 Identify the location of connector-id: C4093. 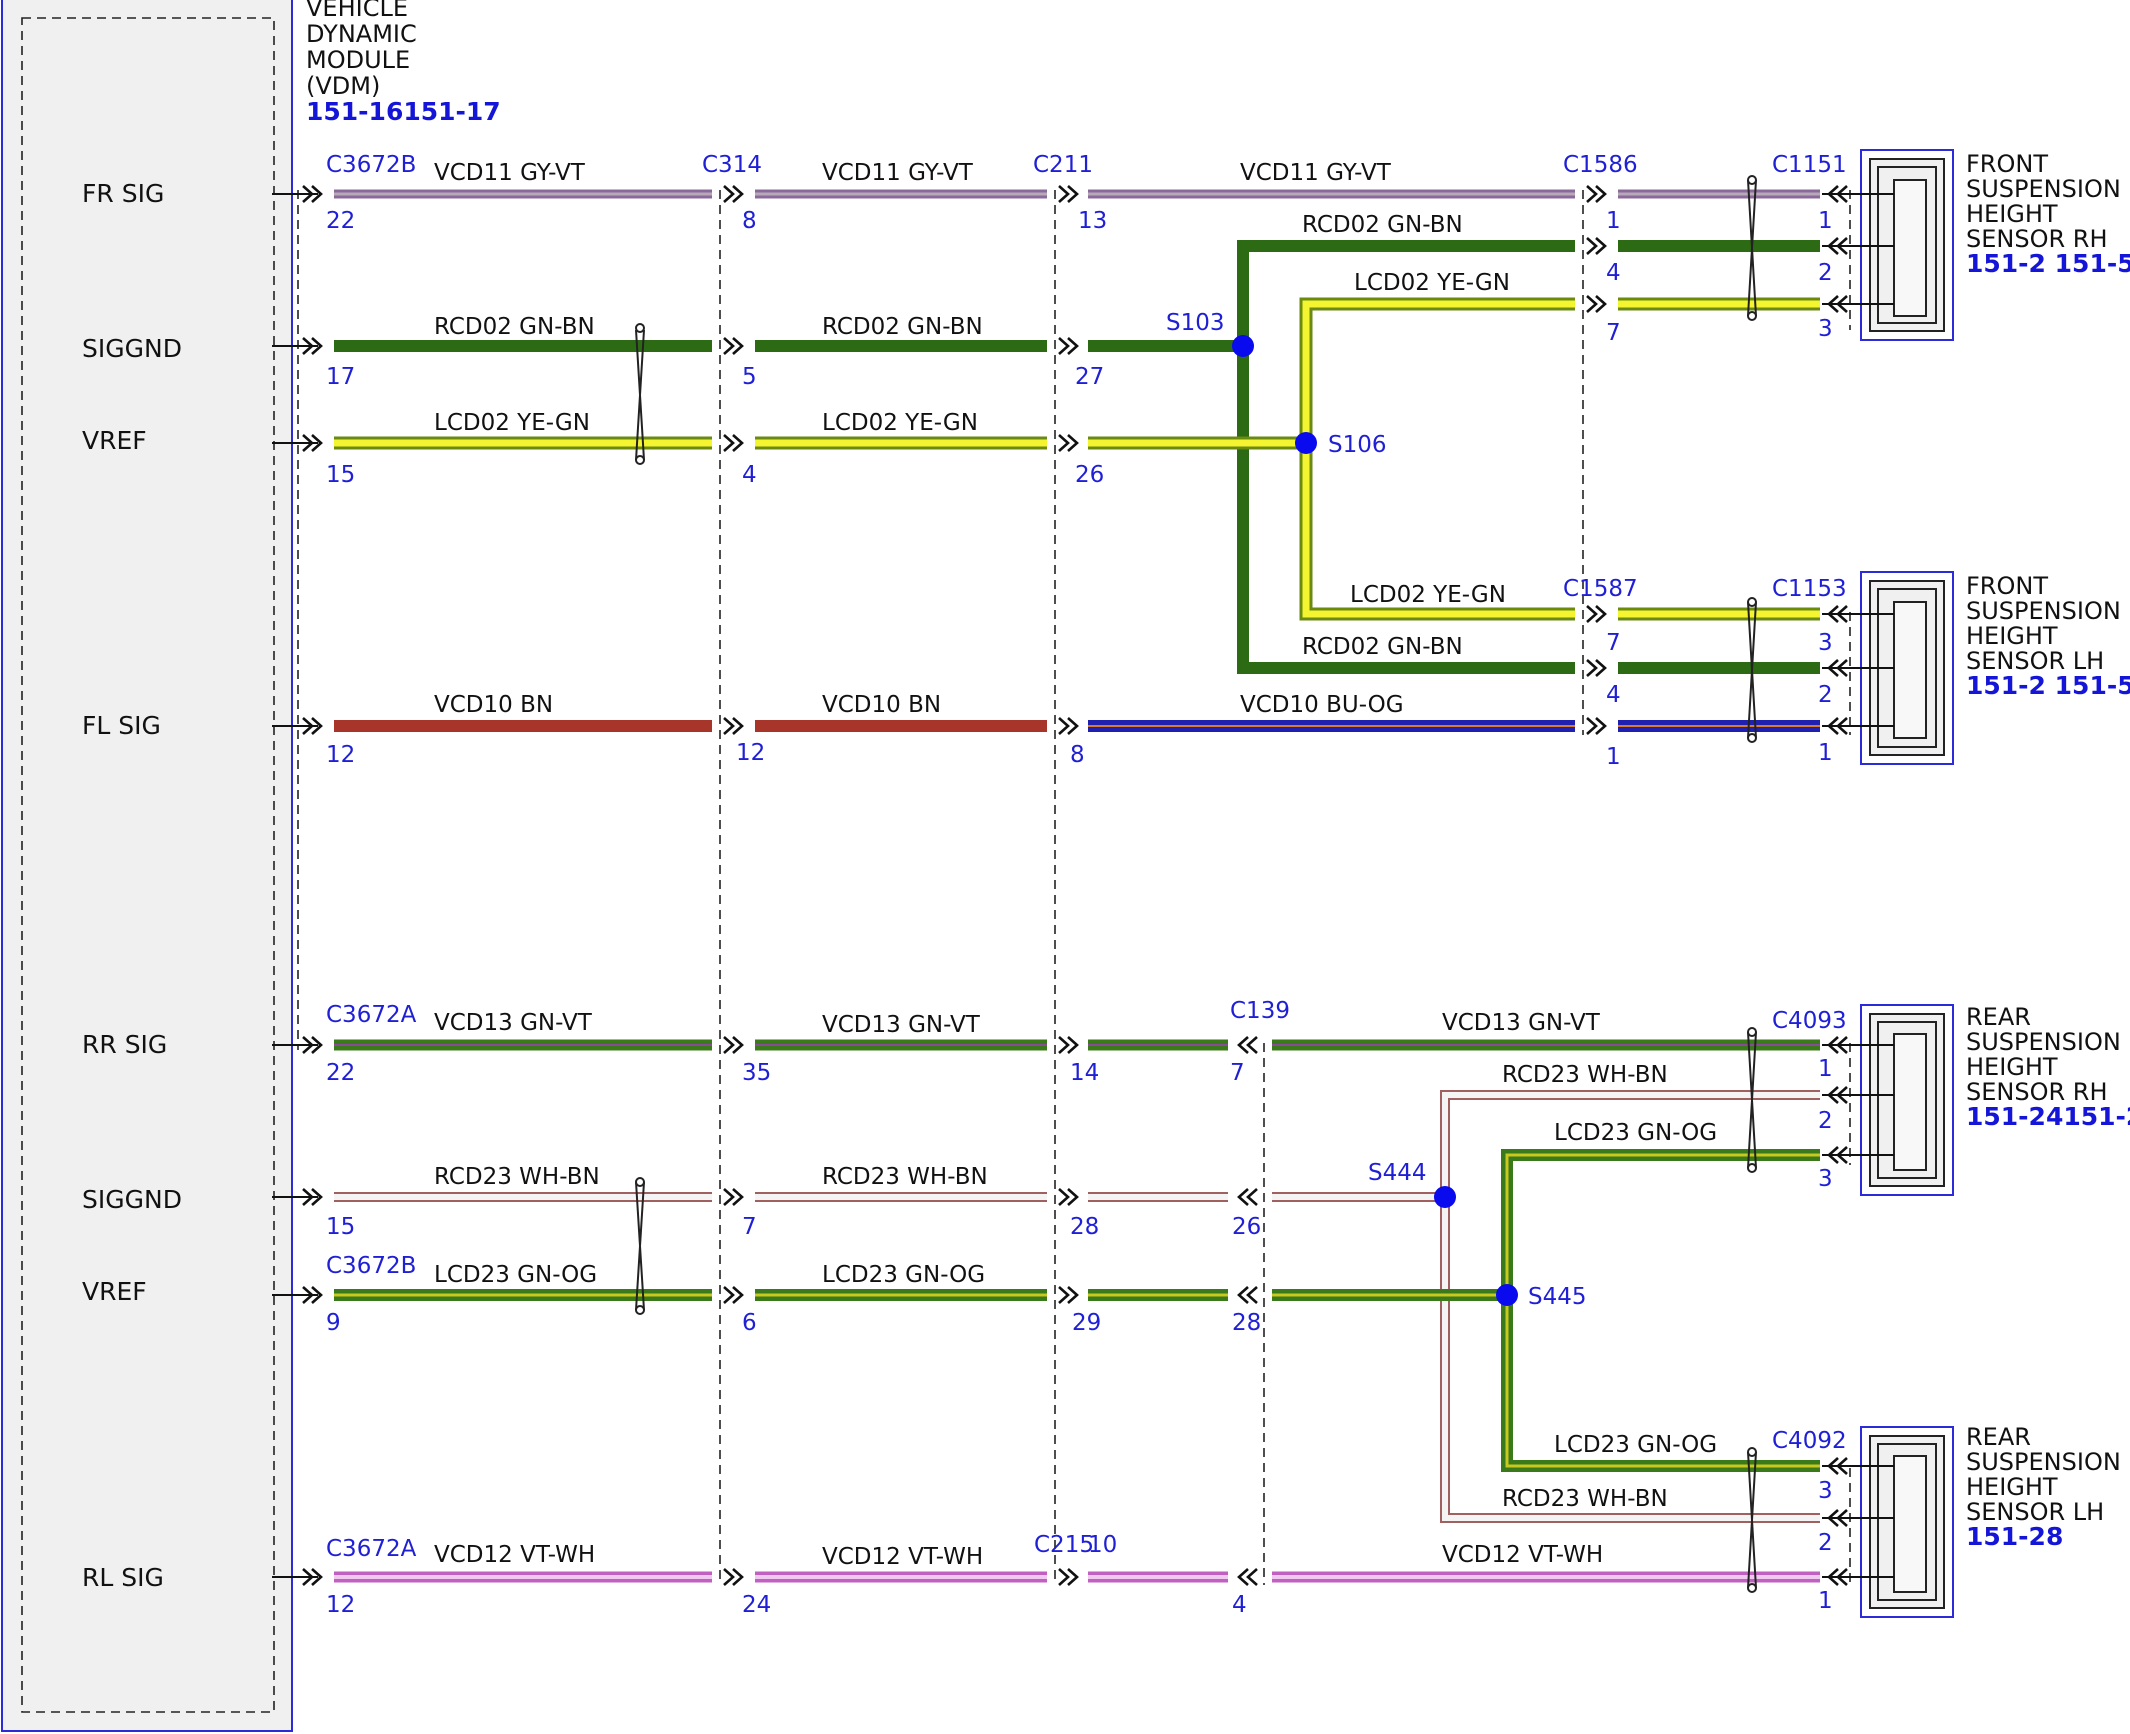
(1809, 1021).